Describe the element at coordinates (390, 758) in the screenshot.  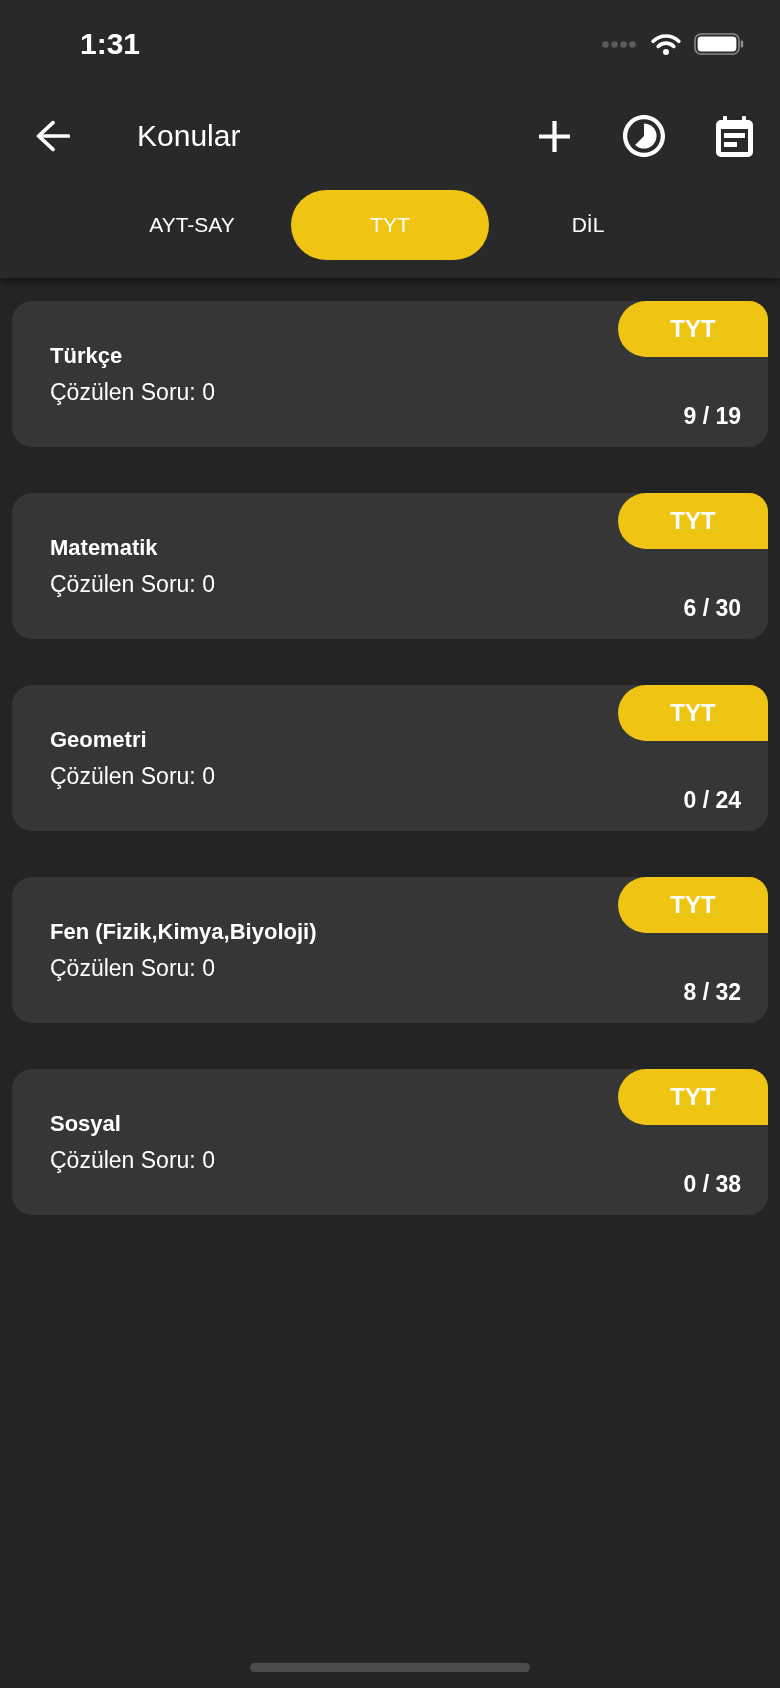
I see `subject-card: Geometri Çözülen Soru: 0 0 / 24 TYT` at that location.